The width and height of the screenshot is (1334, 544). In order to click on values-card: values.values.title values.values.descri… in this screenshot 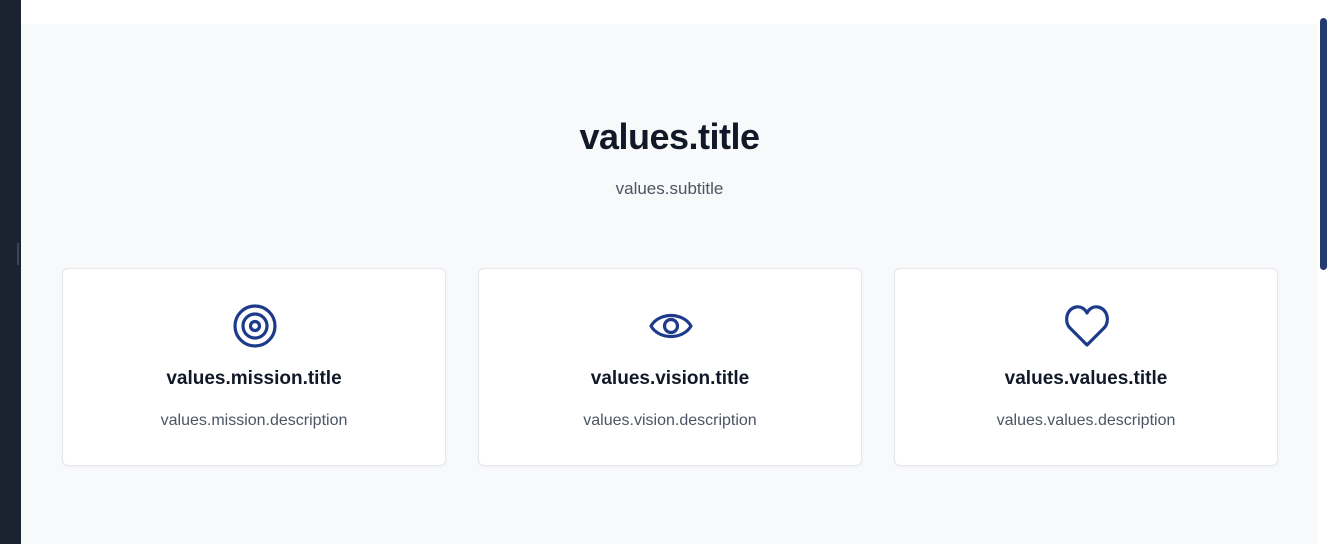, I will do `click(1086, 367)`.